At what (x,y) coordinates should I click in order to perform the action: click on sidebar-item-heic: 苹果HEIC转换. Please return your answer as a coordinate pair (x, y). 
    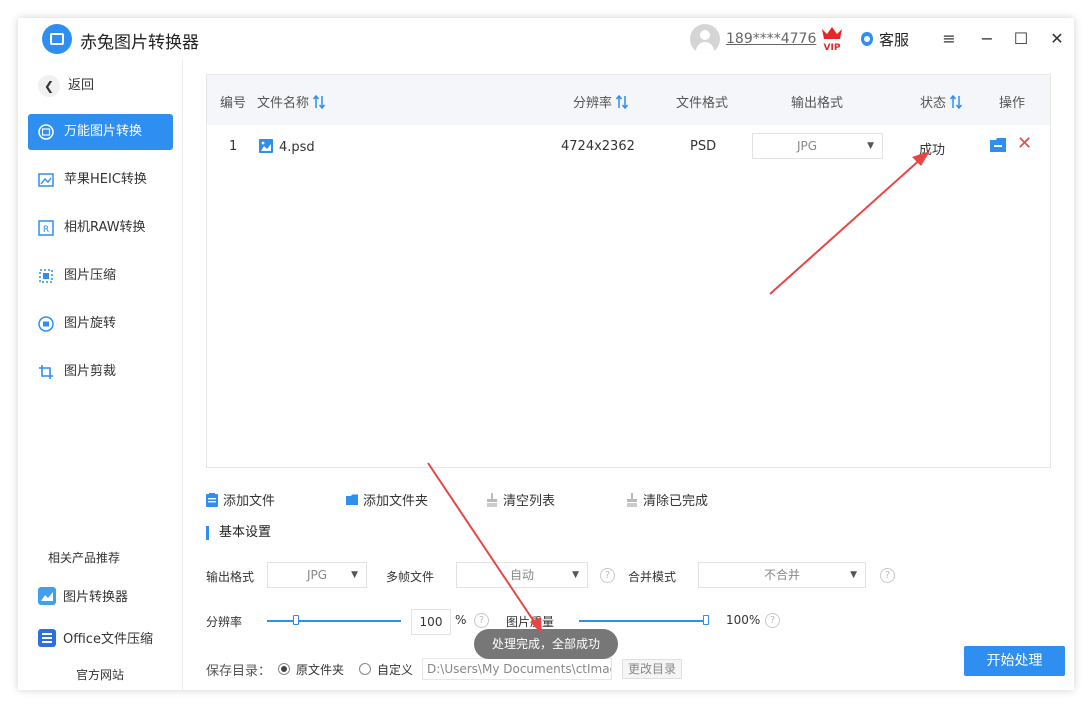
    Looking at the image, I should click on (100, 180).